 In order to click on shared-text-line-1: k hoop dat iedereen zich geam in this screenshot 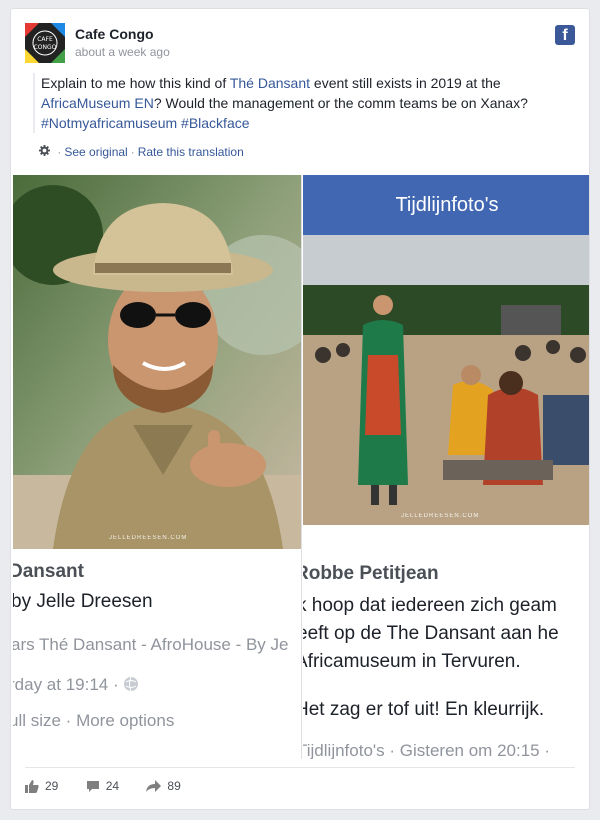, I will do `click(430, 605)`.